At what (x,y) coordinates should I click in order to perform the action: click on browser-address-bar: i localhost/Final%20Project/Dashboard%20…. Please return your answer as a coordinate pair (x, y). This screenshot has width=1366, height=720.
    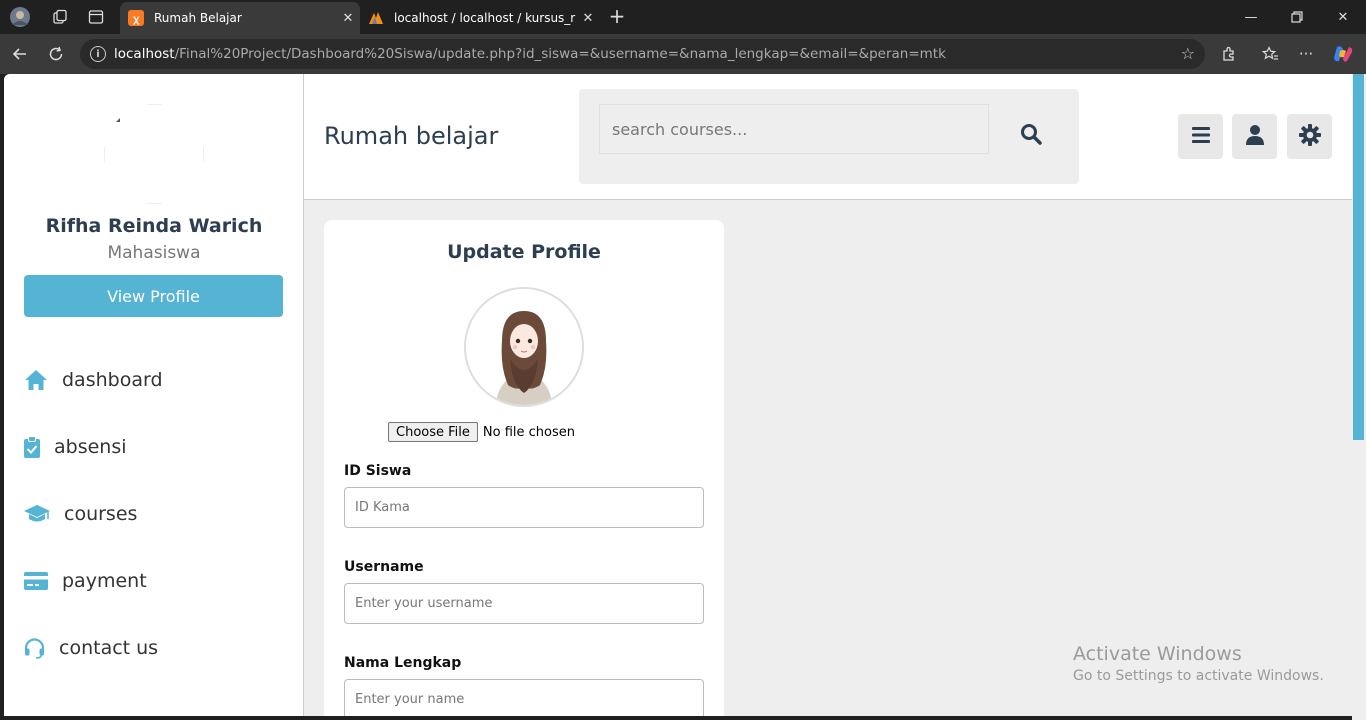
    Looking at the image, I should click on (683, 54).